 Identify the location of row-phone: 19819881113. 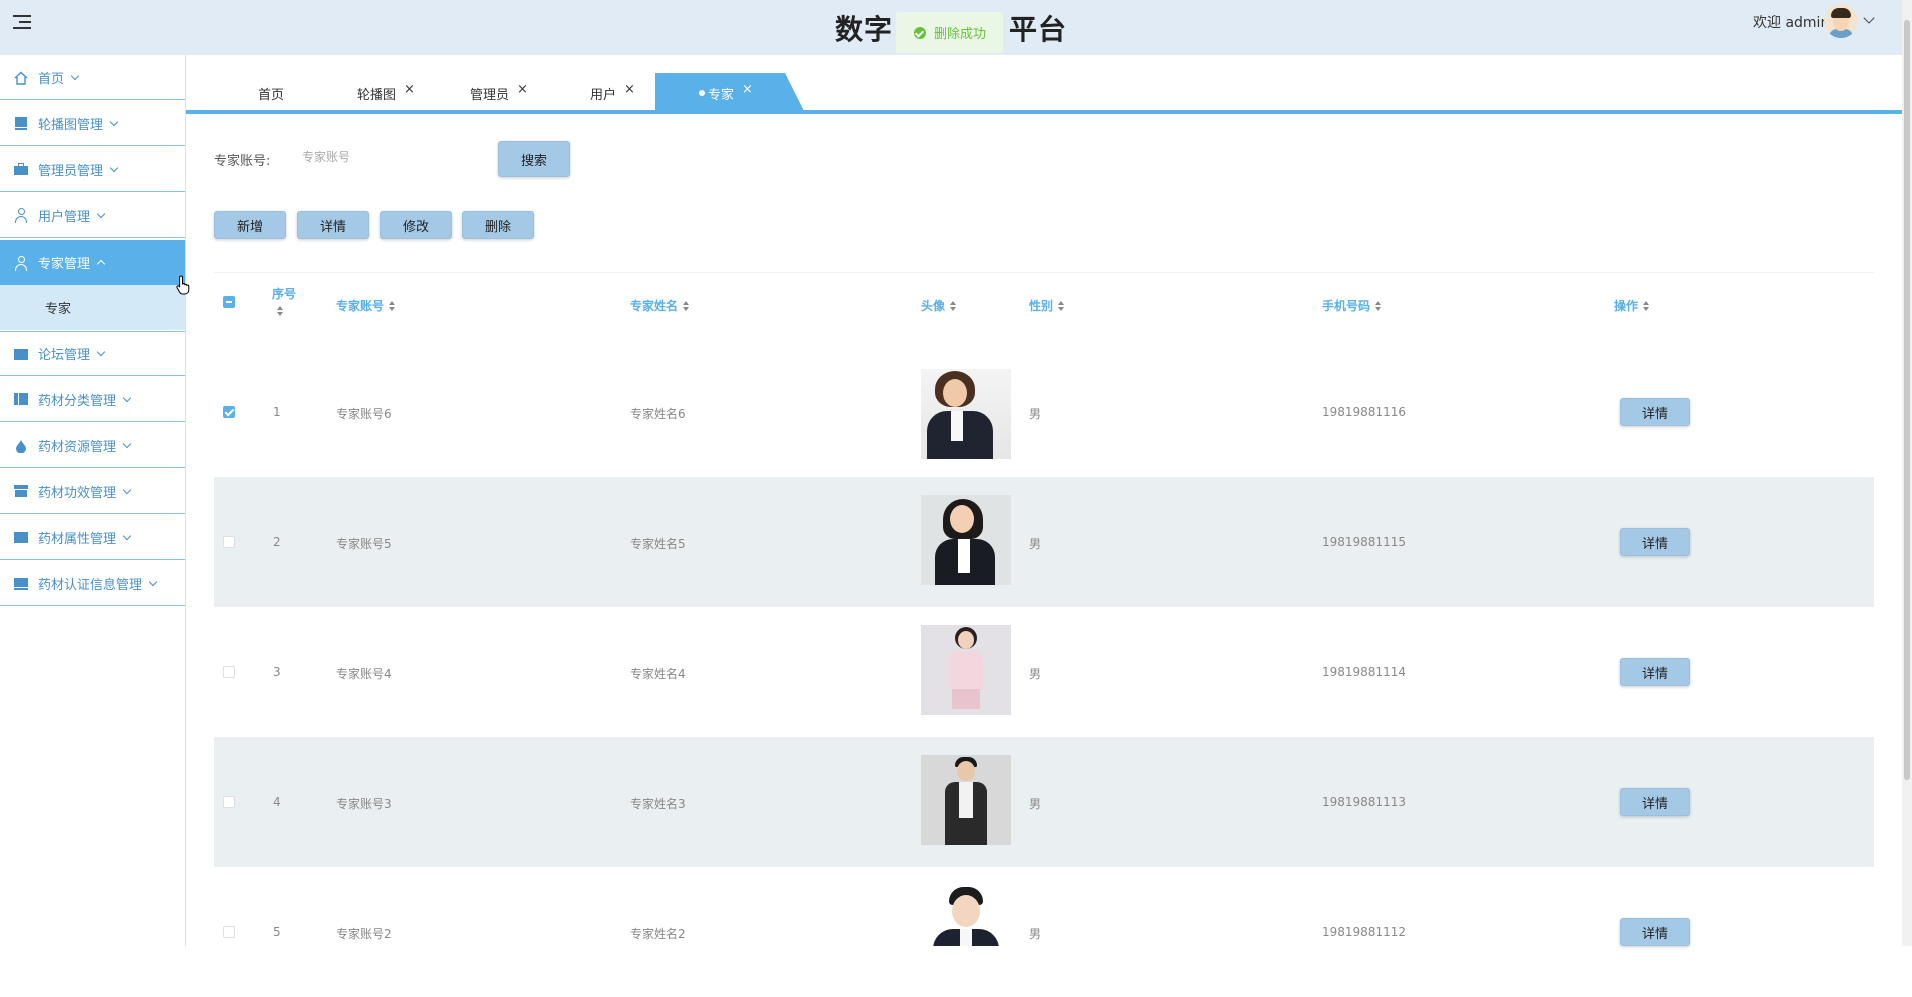
(1364, 802).